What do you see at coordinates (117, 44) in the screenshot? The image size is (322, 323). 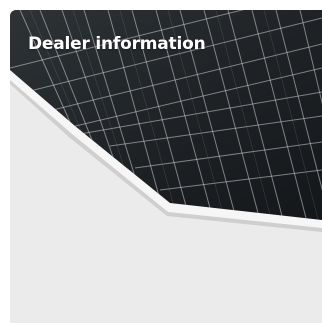 I see `card-title: Dealer information` at bounding box center [117, 44].